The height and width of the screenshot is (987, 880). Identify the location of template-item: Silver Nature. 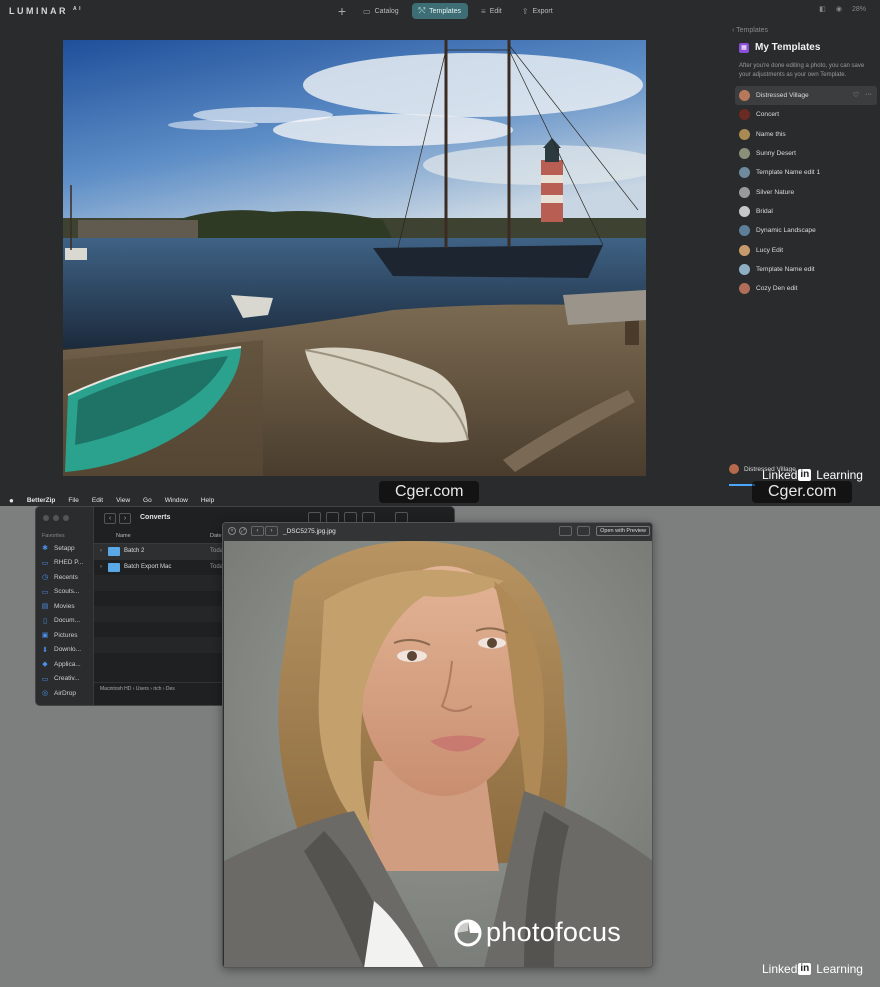
(806, 191).